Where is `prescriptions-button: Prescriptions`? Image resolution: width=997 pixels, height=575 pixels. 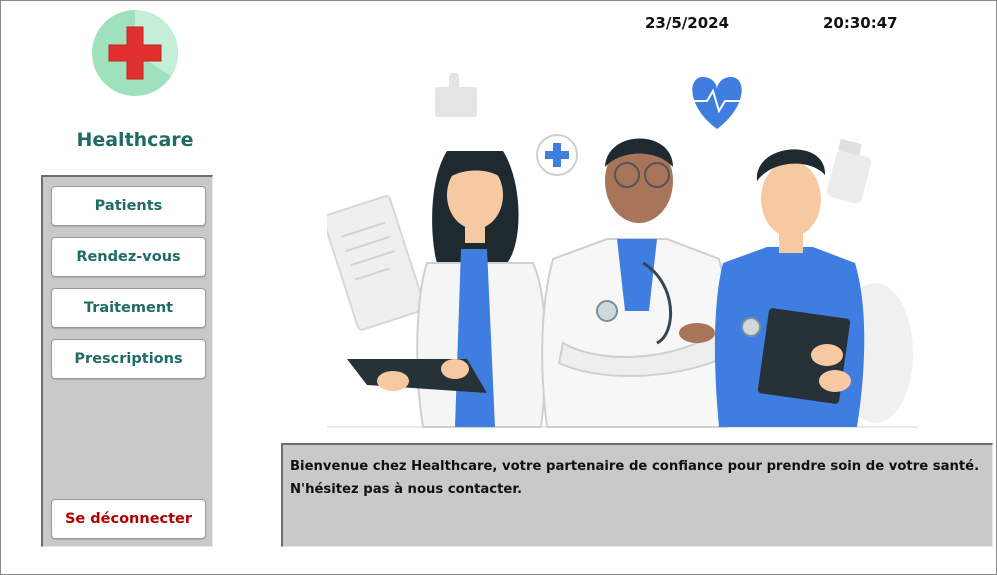
prescriptions-button: Prescriptions is located at coordinates (128, 359).